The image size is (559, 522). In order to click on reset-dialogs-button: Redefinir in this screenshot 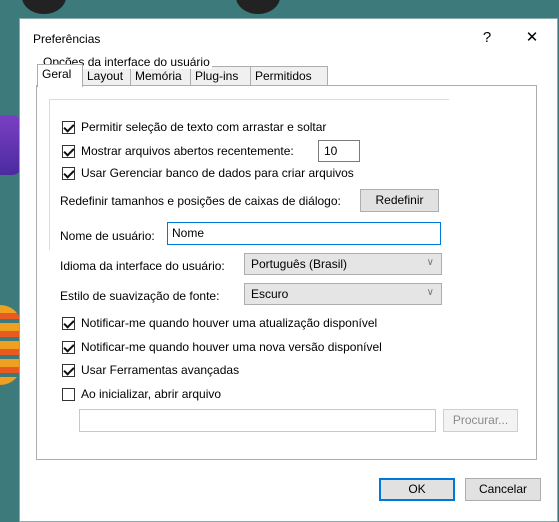, I will do `click(399, 200)`.